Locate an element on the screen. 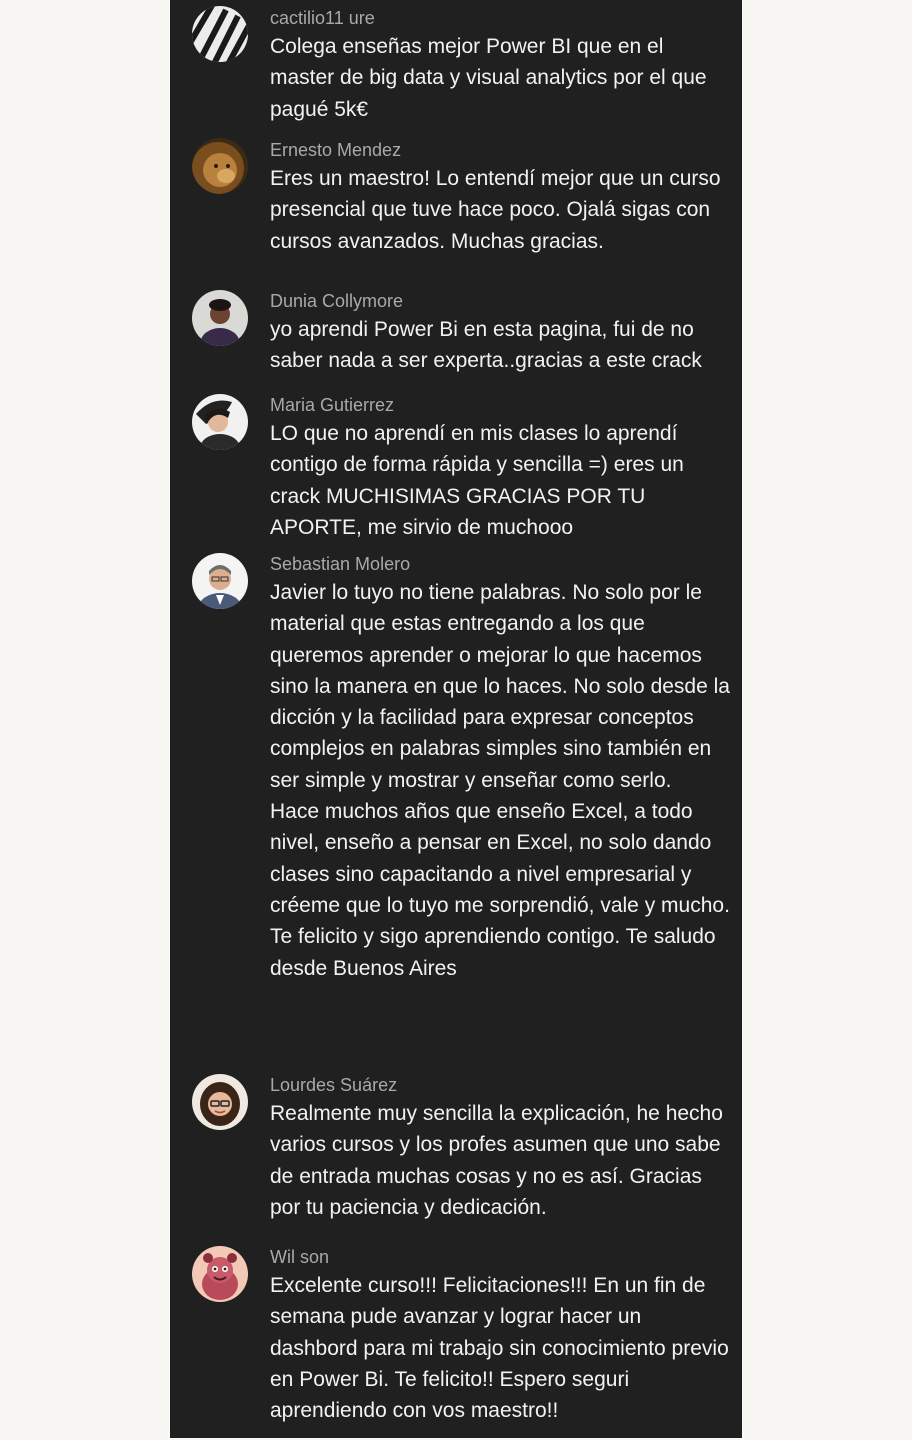  comment-author: cactilio11 ure is located at coordinates (322, 18).